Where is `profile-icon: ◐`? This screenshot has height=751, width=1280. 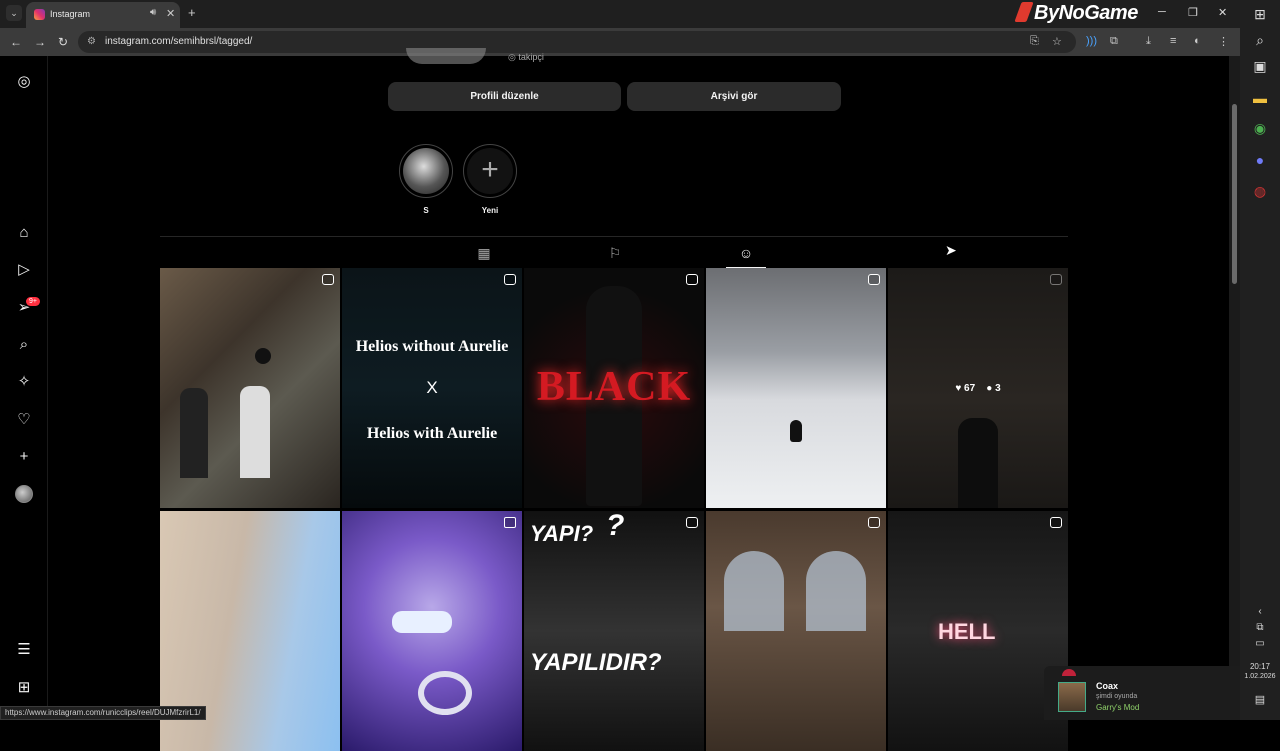
profile-icon: ◐ is located at coordinates (1197, 41).